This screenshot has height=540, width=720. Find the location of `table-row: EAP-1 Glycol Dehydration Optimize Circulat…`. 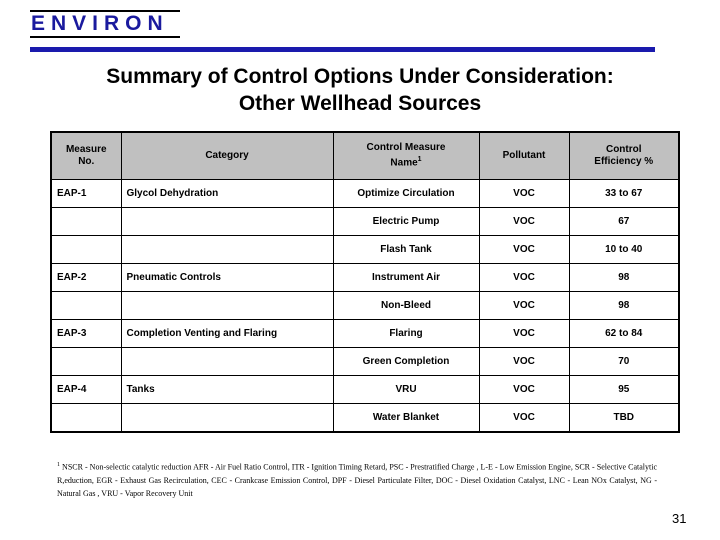

table-row: EAP-1 Glycol Dehydration Optimize Circulat… is located at coordinates (365, 193).